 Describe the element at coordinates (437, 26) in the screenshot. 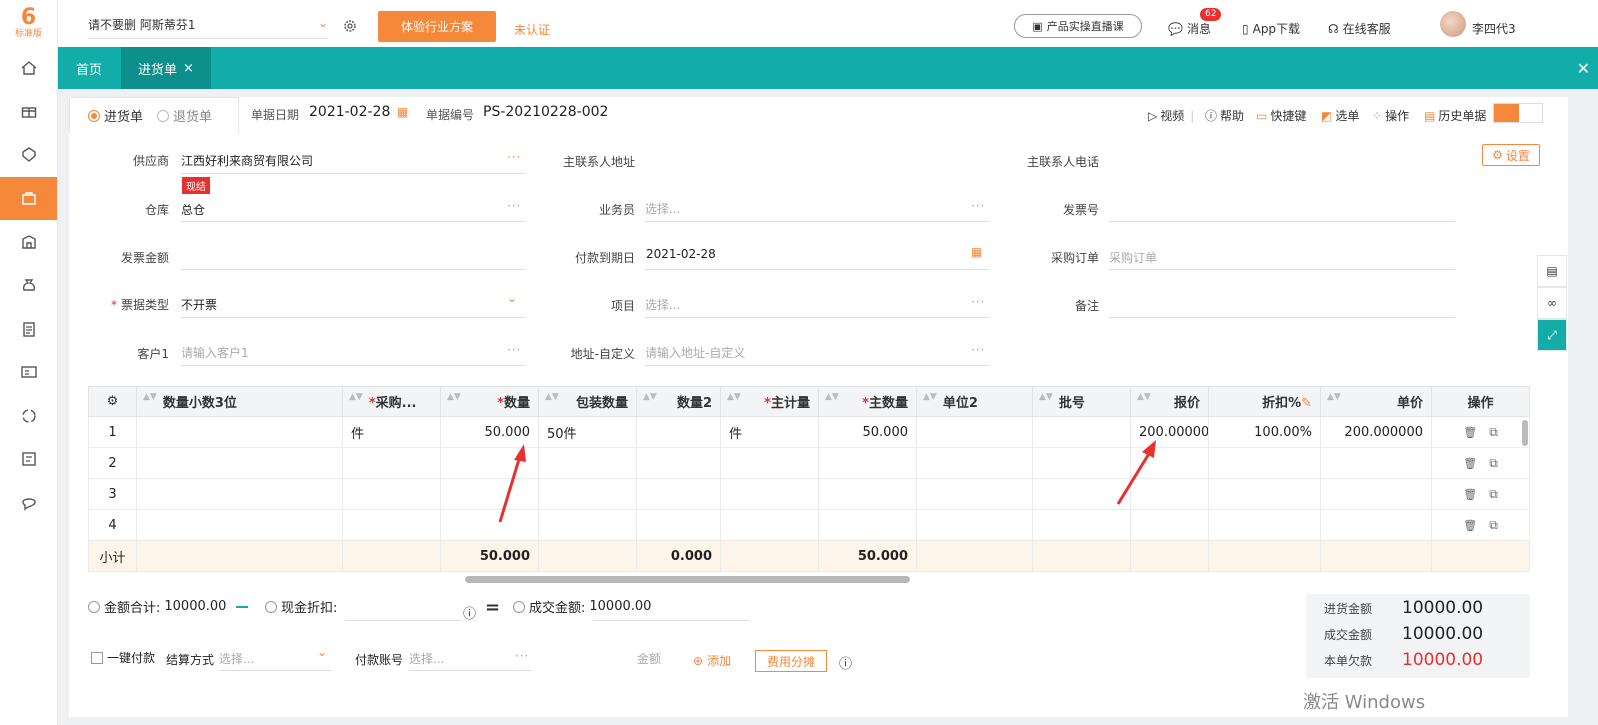

I see `industry-trial-button: 体验行业方案` at that location.